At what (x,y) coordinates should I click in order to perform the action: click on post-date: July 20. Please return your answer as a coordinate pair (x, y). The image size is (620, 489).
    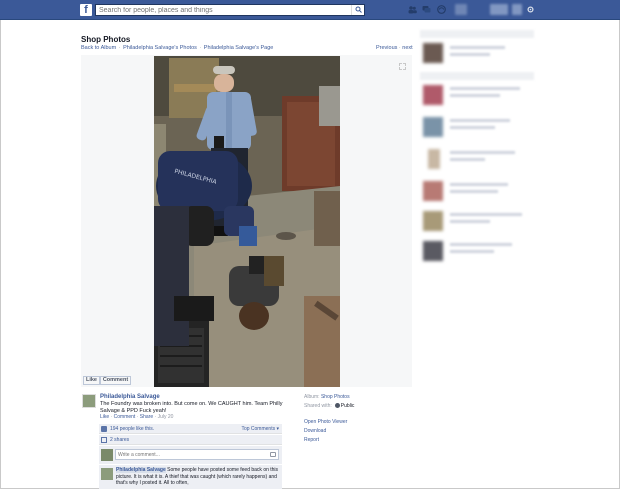
    Looking at the image, I should click on (166, 417).